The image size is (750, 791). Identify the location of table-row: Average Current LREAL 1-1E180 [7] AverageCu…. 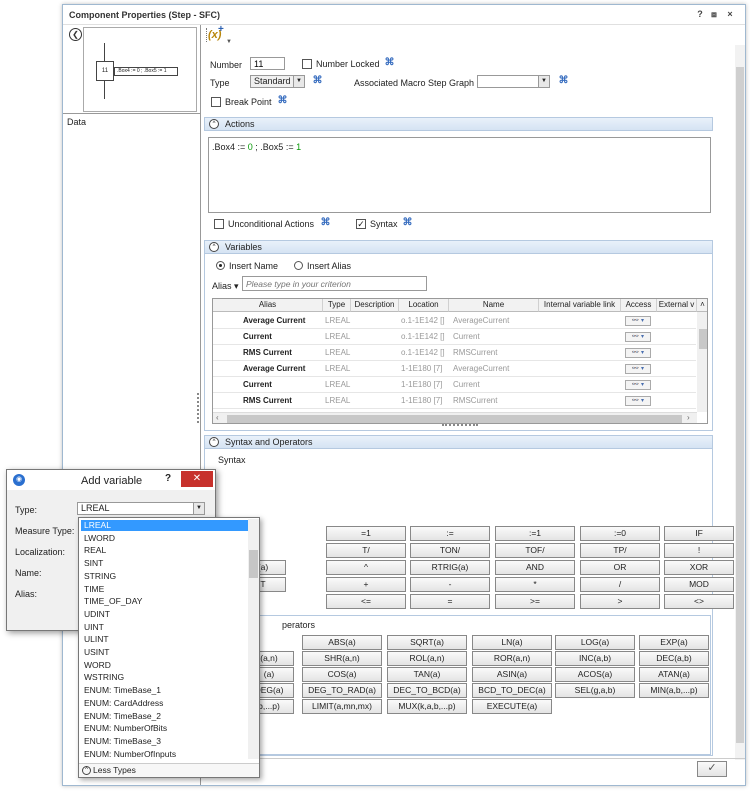
(454, 369).